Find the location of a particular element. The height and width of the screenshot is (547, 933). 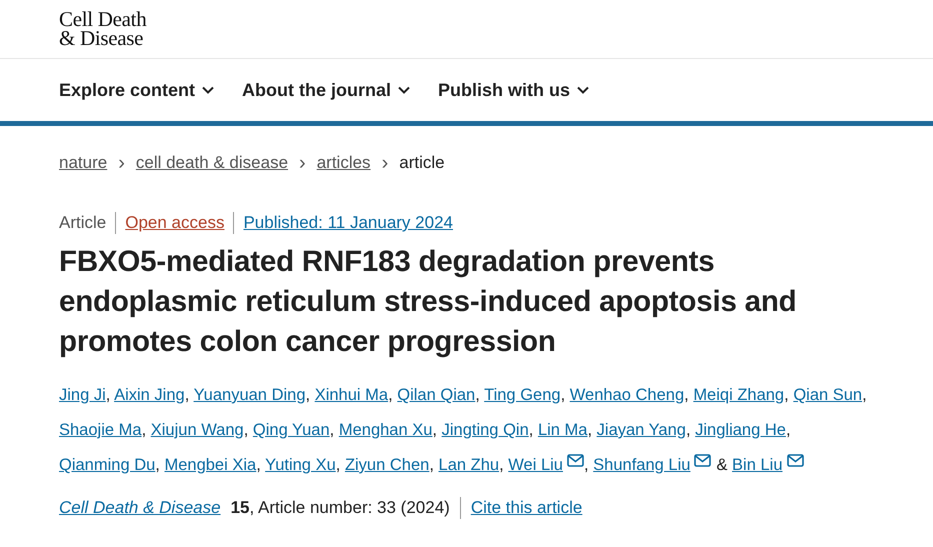

breadcrumb-link: nature is located at coordinates (83, 163).